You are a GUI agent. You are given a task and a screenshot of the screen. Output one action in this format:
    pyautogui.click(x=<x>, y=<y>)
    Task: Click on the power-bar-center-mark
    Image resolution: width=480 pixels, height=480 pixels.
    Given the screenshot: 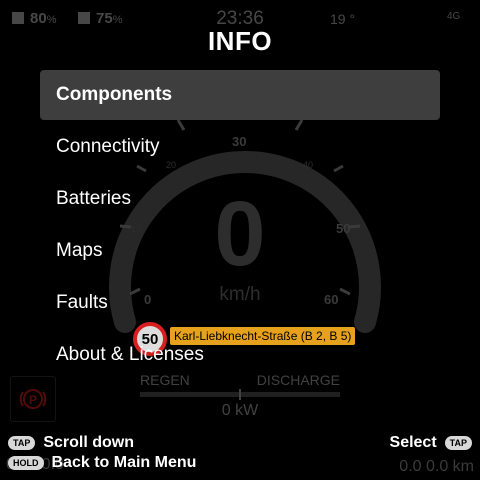 What is the action you would take?
    pyautogui.click(x=240, y=394)
    